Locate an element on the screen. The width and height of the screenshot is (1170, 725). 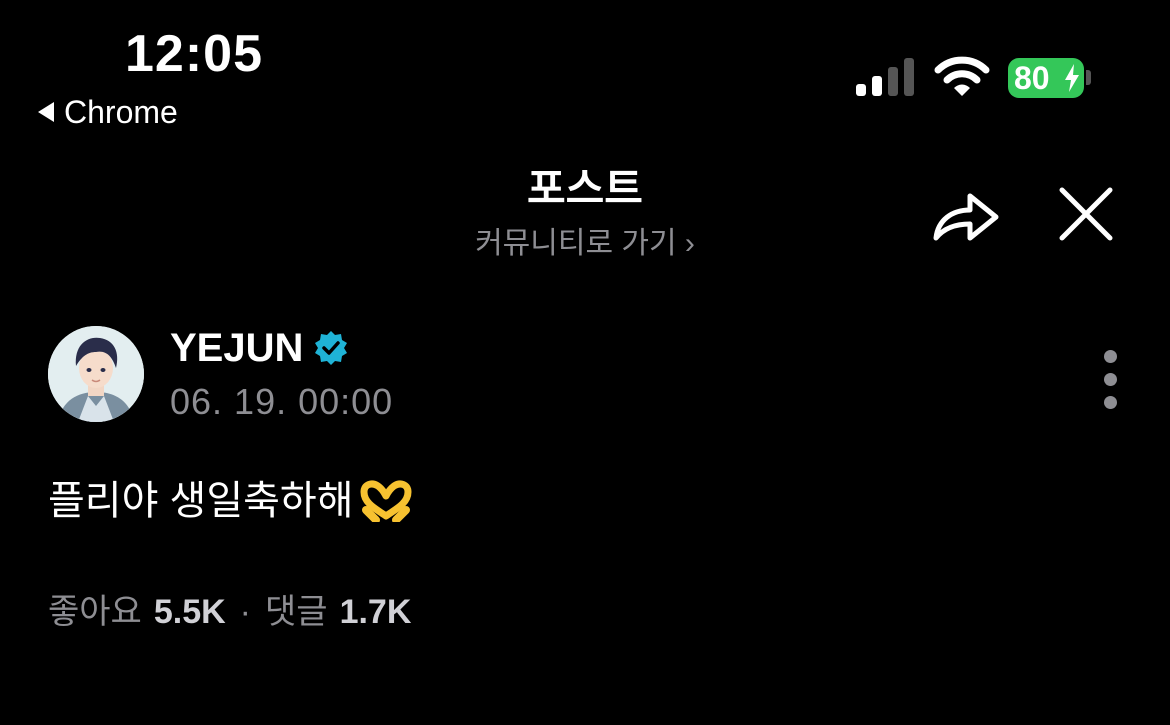
close-icon is located at coordinates (1086, 214).